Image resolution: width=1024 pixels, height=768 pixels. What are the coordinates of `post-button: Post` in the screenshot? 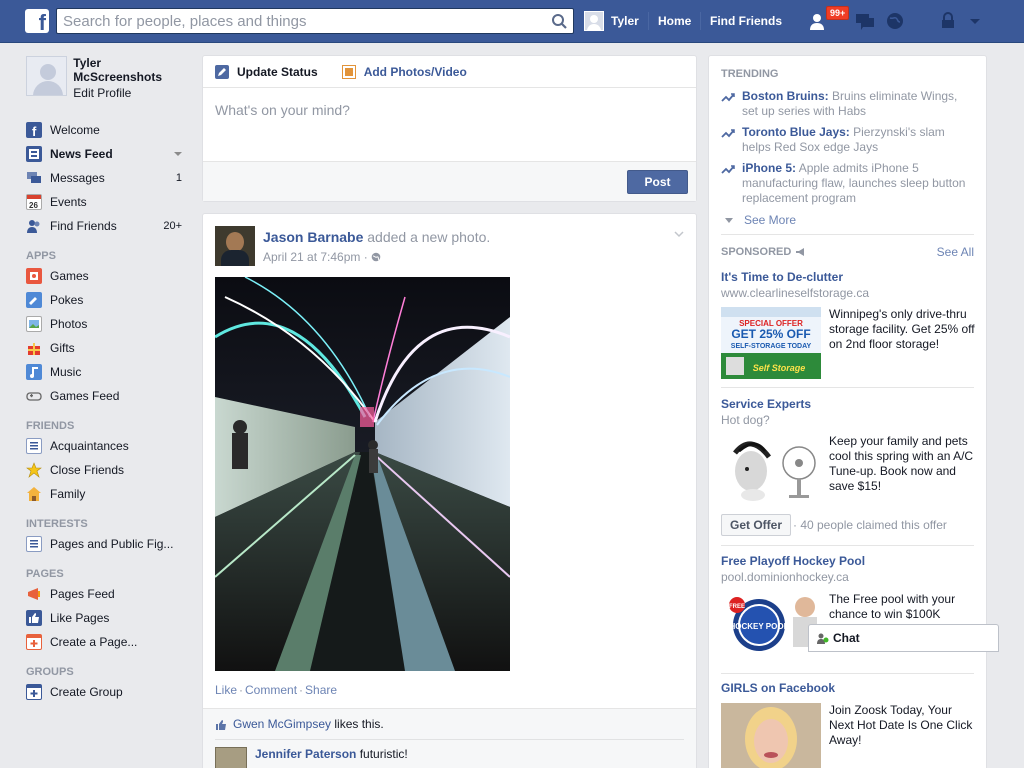 It's located at (657, 182).